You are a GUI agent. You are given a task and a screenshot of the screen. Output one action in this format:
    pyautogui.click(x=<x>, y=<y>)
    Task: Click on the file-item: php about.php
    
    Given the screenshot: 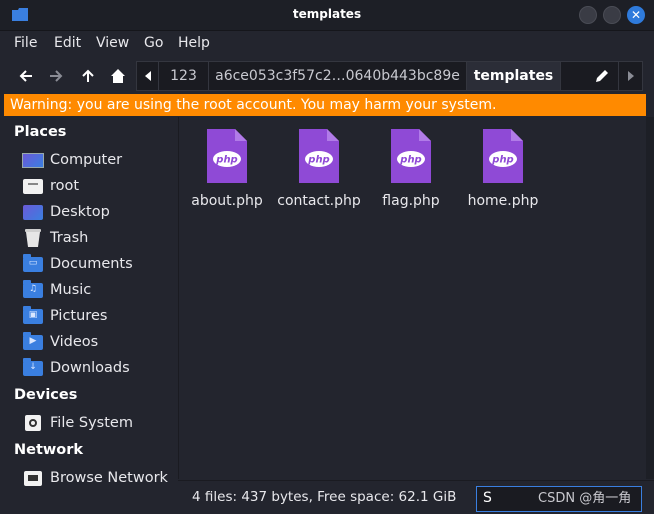 What is the action you would take?
    pyautogui.click(x=227, y=169)
    